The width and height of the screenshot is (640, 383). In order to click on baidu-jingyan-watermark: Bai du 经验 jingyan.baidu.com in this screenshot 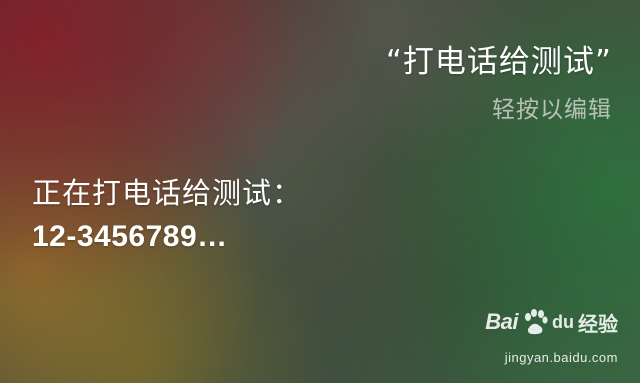, I will do `click(548, 336)`.